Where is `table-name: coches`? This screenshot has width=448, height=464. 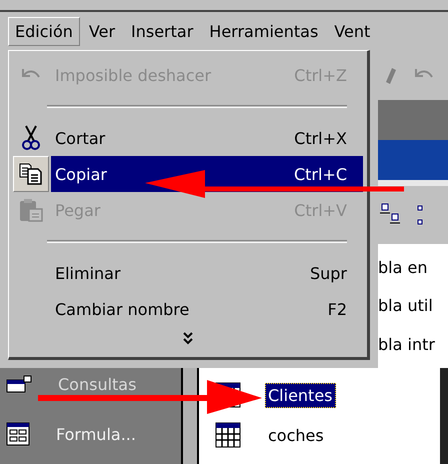 table-name: coches is located at coordinates (296, 435).